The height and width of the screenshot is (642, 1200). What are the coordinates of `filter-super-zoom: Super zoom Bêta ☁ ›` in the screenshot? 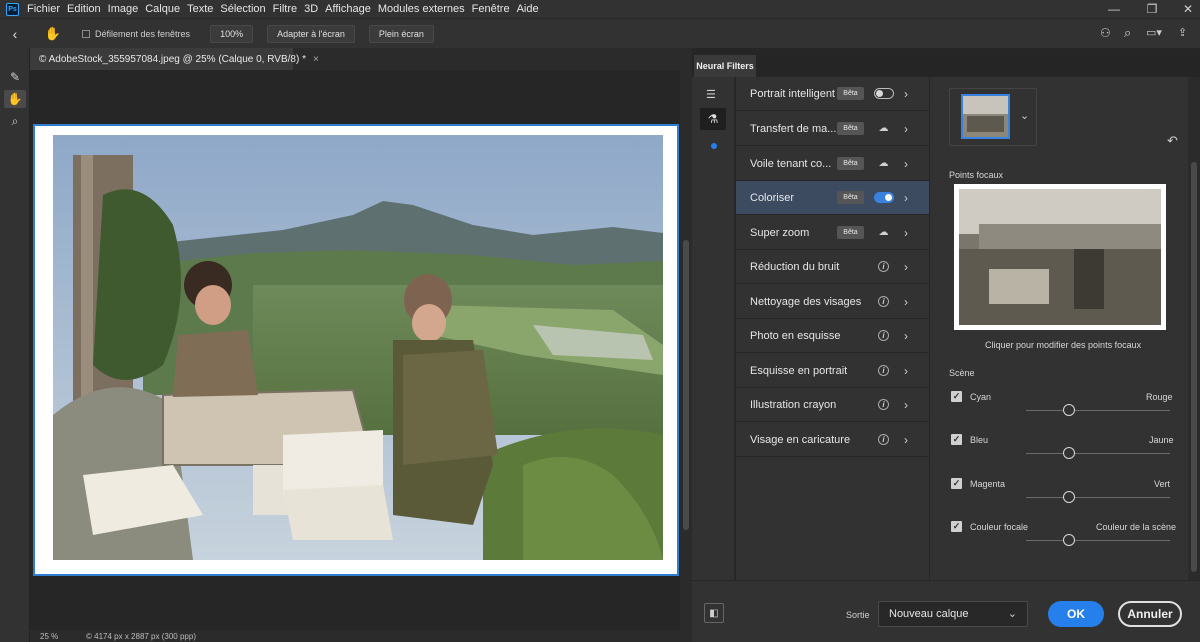 It's located at (832, 233).